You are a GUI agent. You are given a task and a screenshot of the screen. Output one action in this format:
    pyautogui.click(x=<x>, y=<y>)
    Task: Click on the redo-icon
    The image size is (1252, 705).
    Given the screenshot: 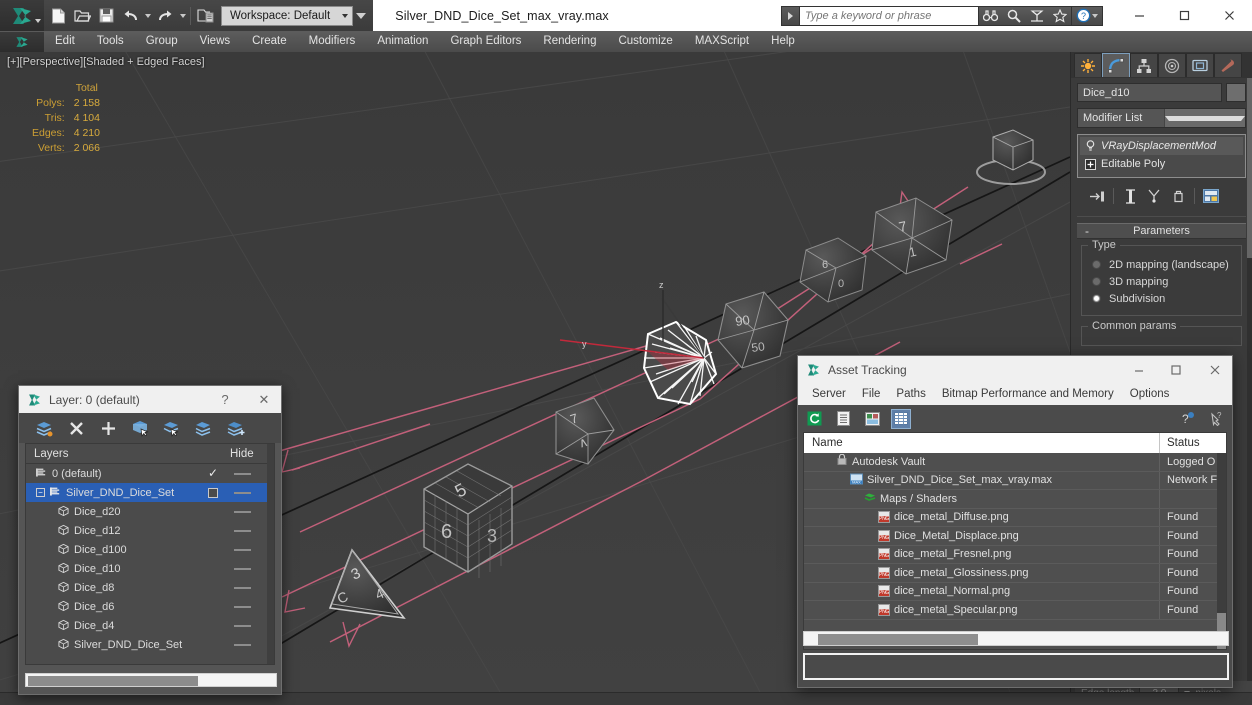 What is the action you would take?
    pyautogui.click(x=165, y=16)
    